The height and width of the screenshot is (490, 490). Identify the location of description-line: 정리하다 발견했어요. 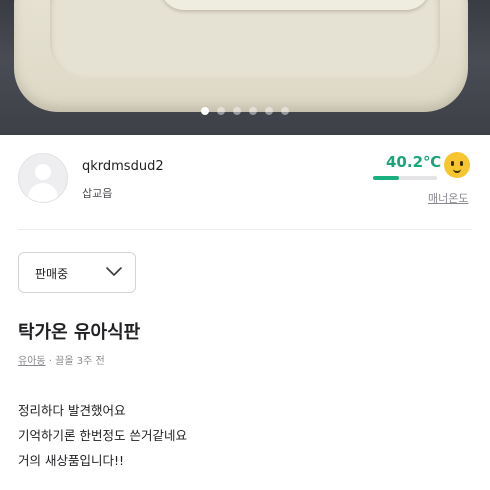
(72, 410).